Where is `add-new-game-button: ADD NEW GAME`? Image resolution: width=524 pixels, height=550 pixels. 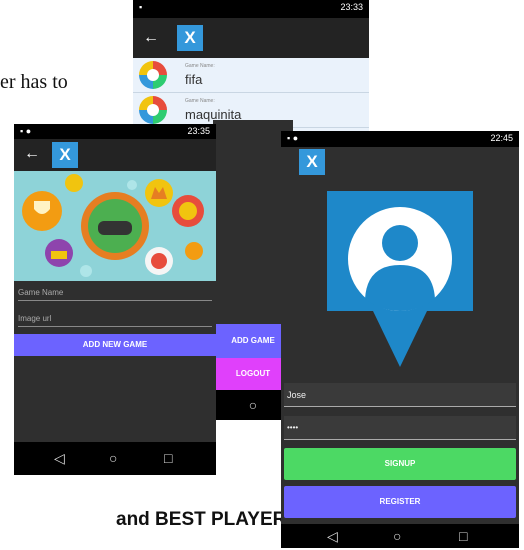
add-new-game-button: ADD NEW GAME is located at coordinates (115, 345).